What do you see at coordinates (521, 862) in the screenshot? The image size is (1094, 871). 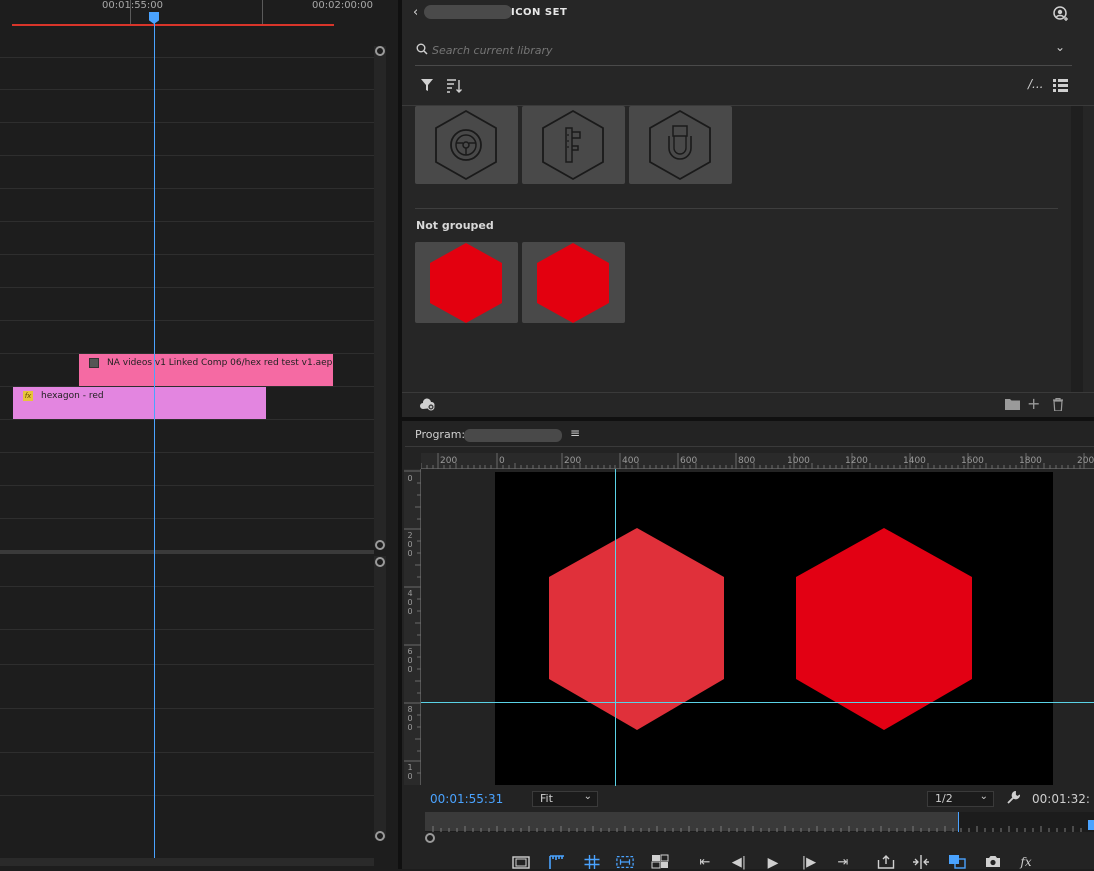 I see `safe-margins-icon` at bounding box center [521, 862].